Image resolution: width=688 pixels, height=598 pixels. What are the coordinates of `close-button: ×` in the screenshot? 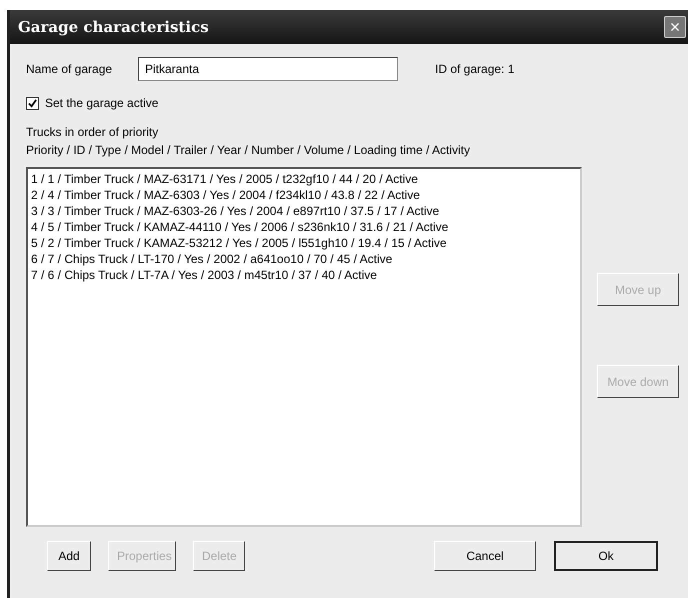 It's located at (675, 27).